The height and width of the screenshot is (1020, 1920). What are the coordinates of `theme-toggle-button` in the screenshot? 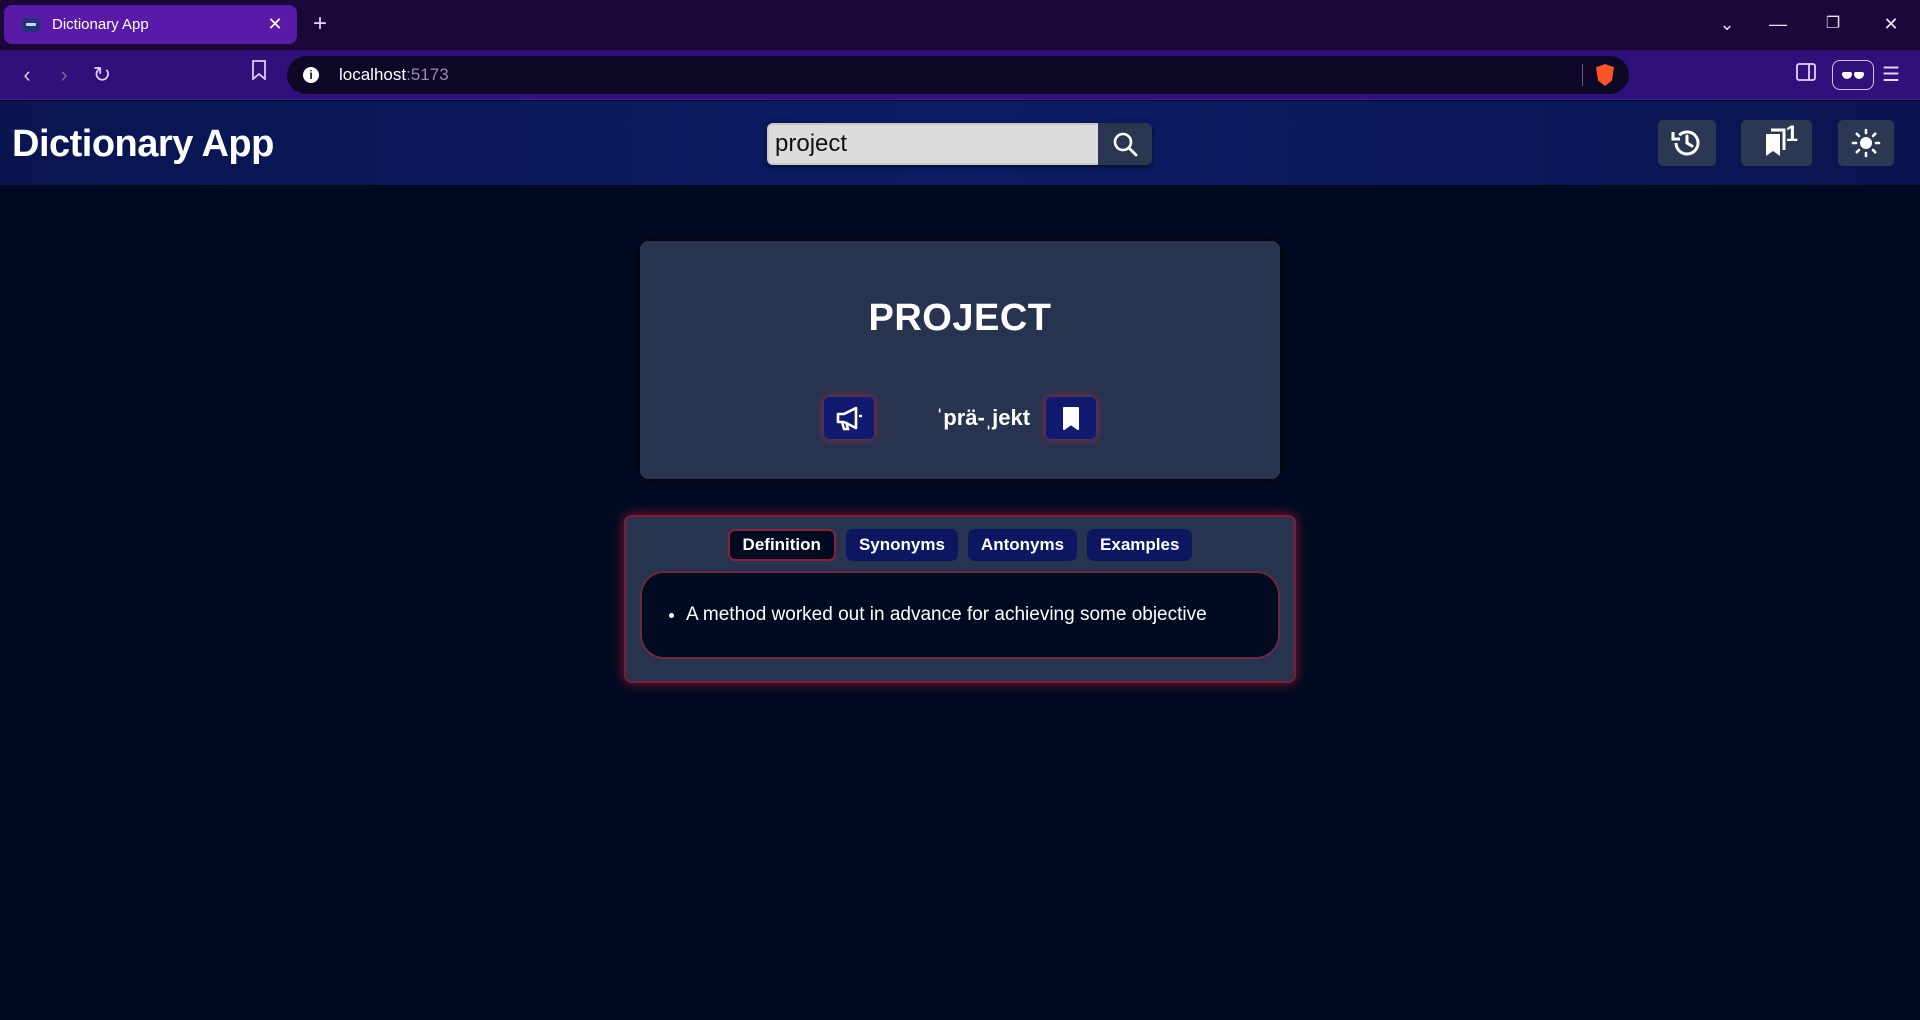 It's located at (1866, 143).